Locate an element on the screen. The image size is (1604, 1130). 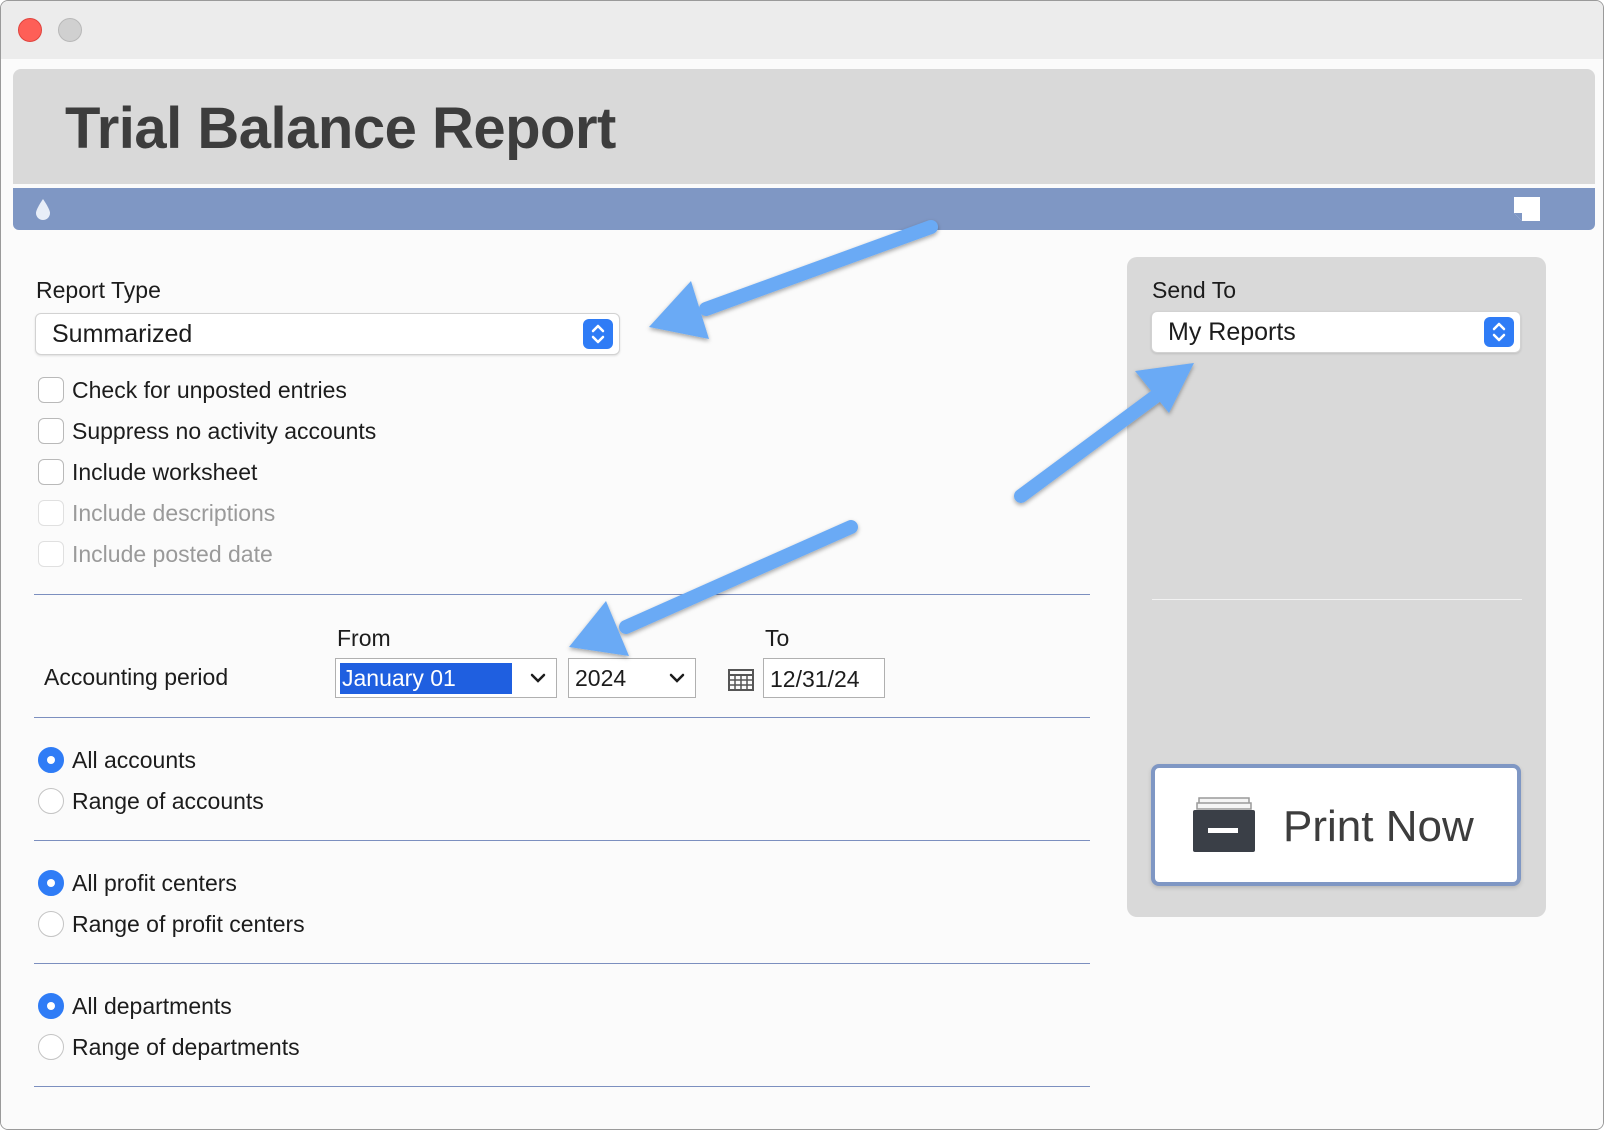
panel-divider is located at coordinates (1337, 599).